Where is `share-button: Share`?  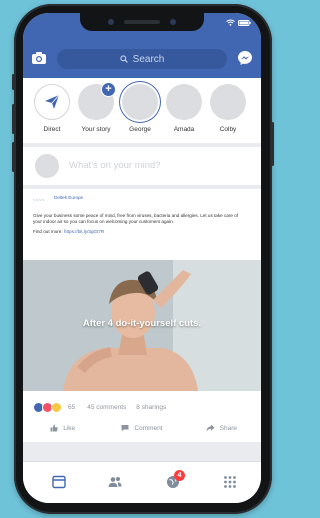
share-button: Share is located at coordinates (221, 428).